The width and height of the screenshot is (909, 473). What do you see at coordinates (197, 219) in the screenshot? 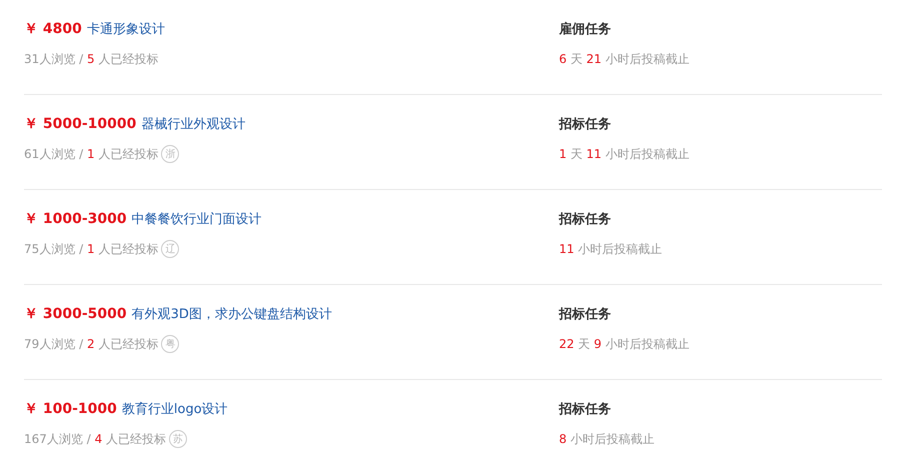
I see `task-title-link: 中餐餐饮行业门面设计` at bounding box center [197, 219].